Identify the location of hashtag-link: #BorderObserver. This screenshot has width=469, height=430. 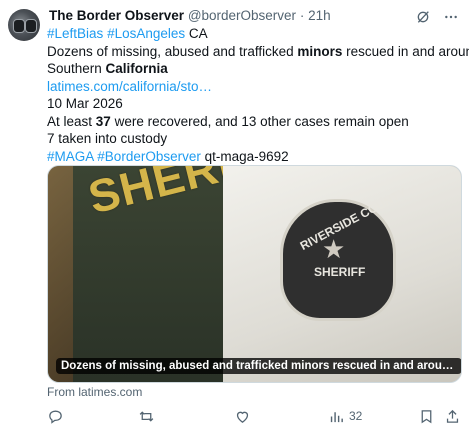
(149, 156).